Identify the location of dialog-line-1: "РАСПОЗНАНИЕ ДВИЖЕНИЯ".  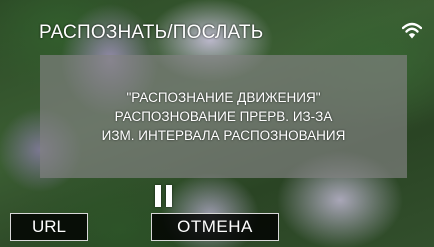
(223, 97).